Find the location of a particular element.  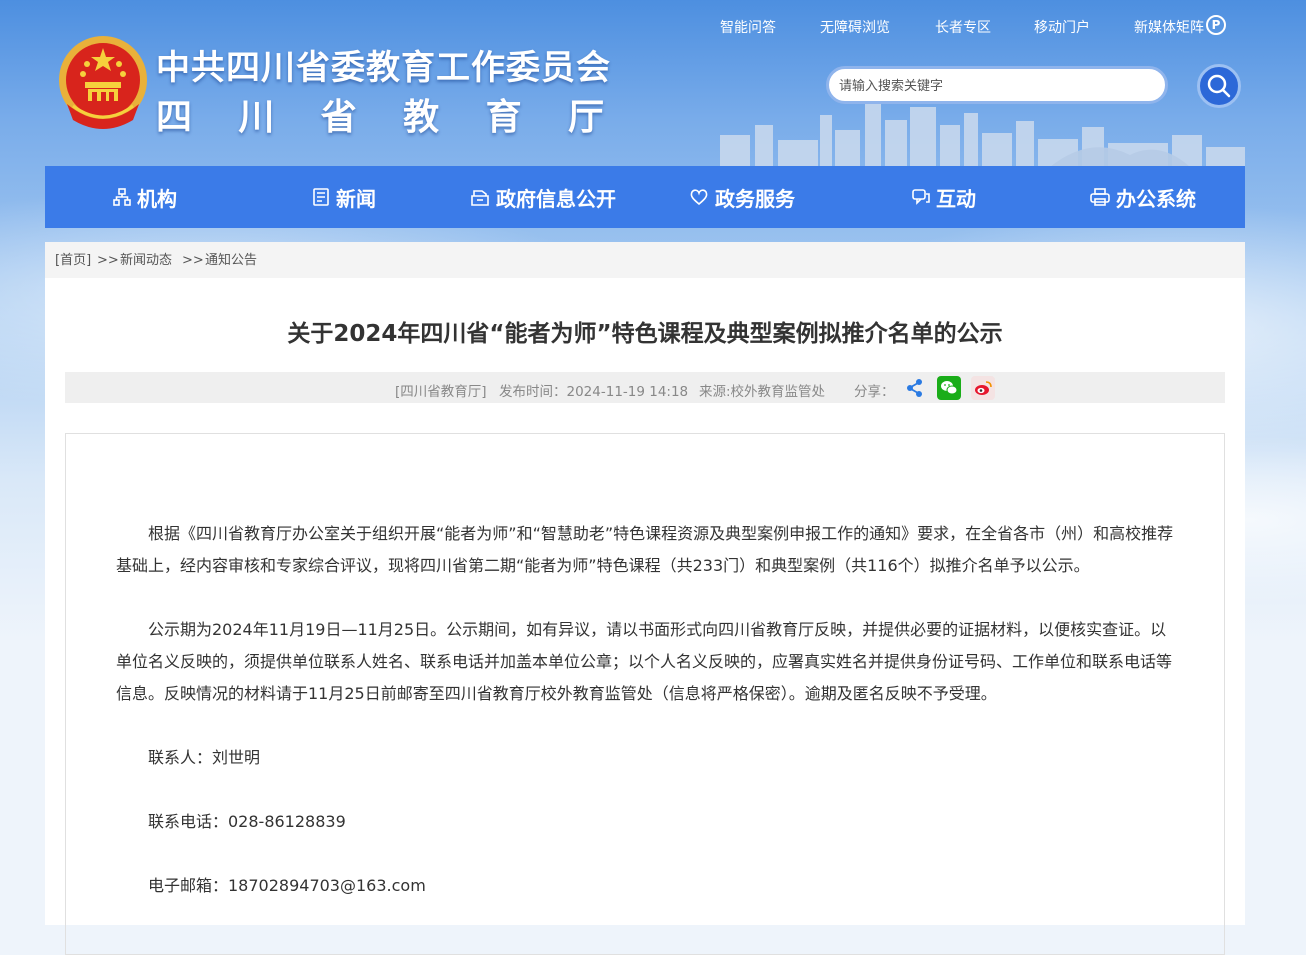

top-link-new-media: 新媒体矩阵 is located at coordinates (1169, 27).